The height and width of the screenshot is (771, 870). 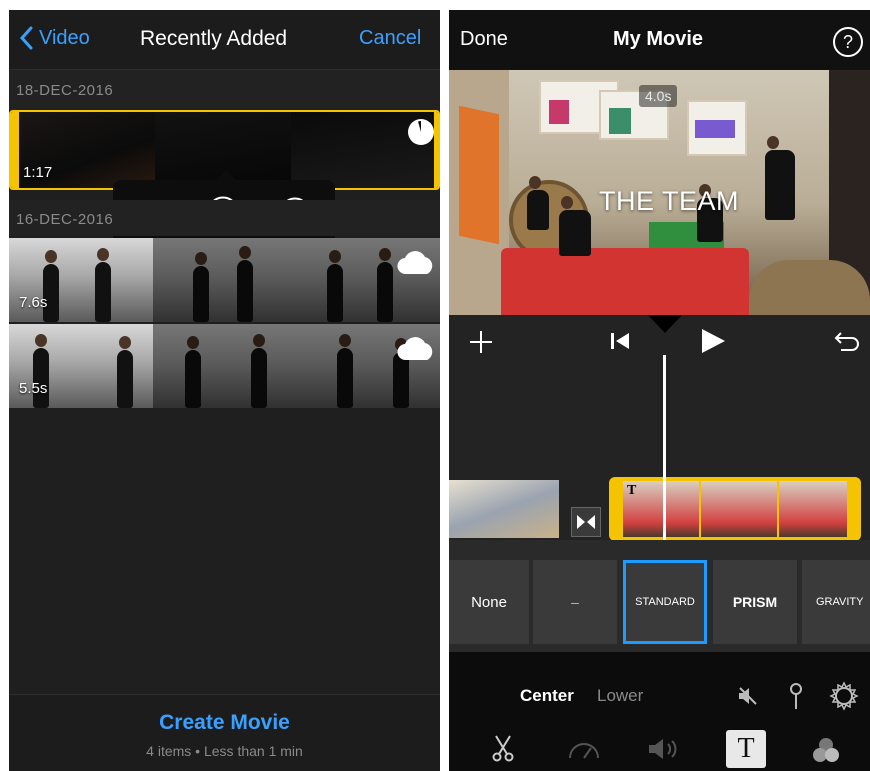 What do you see at coordinates (390, 38) in the screenshot?
I see `cancel-button: Cancel` at bounding box center [390, 38].